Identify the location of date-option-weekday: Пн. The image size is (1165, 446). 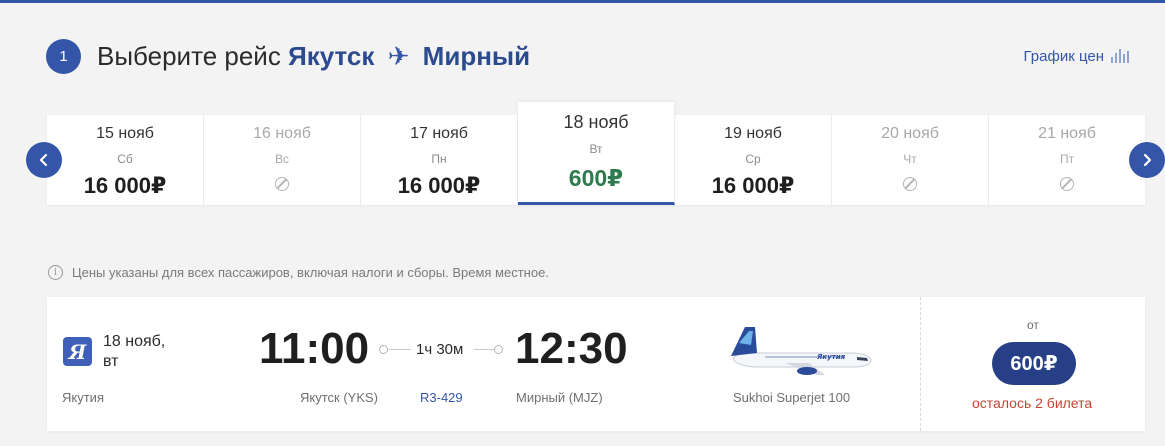
(439, 159).